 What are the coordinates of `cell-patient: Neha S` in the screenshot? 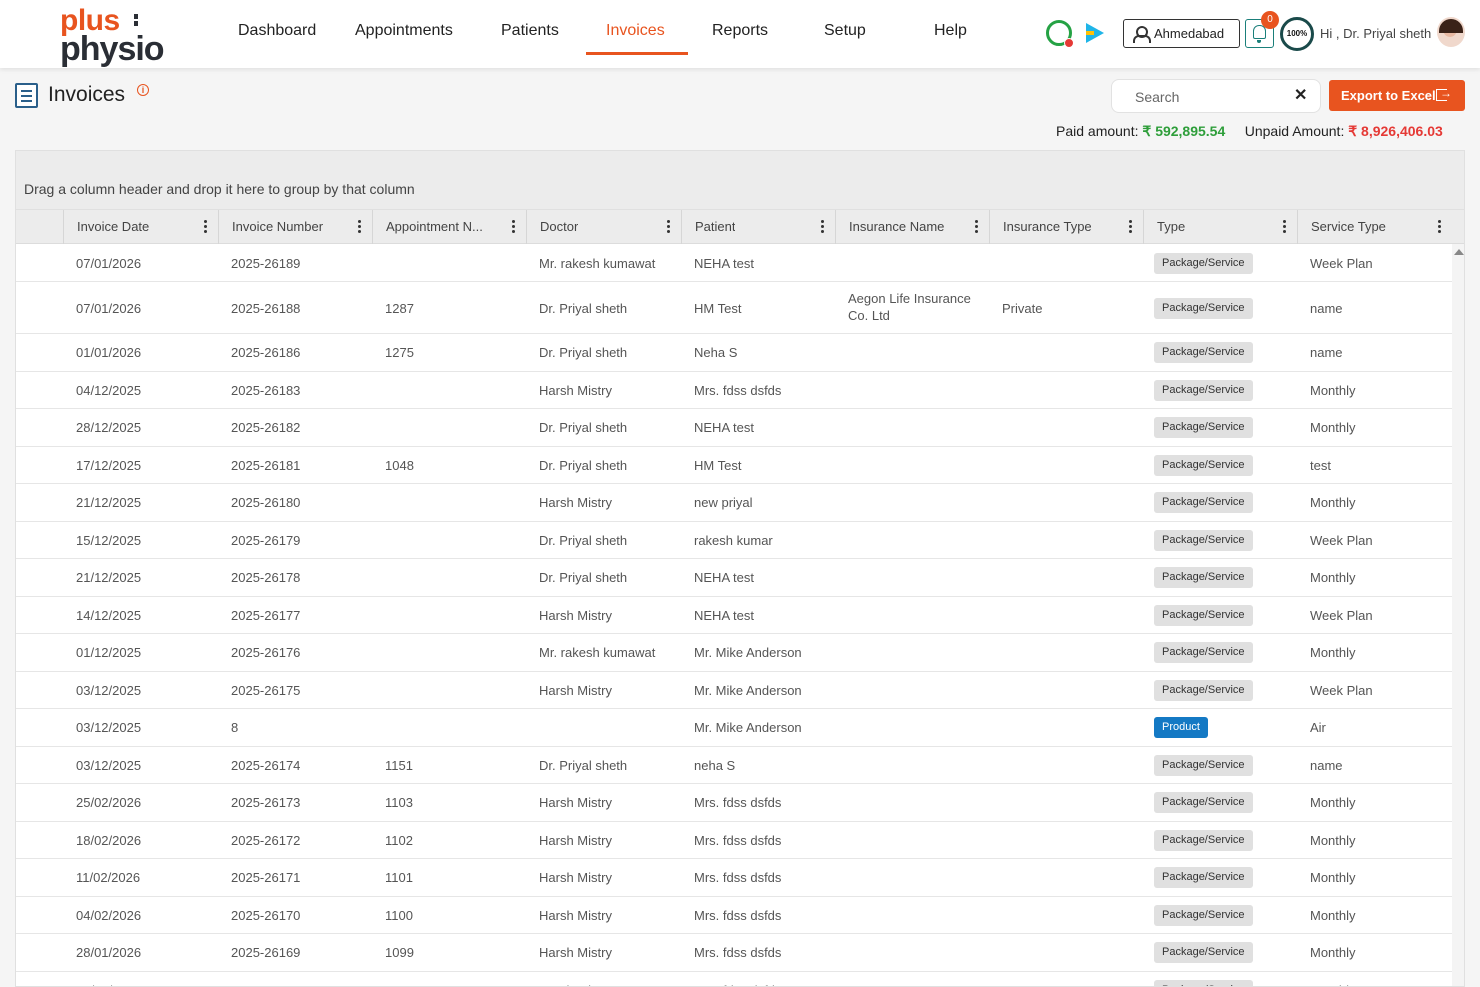 It's located at (716, 353).